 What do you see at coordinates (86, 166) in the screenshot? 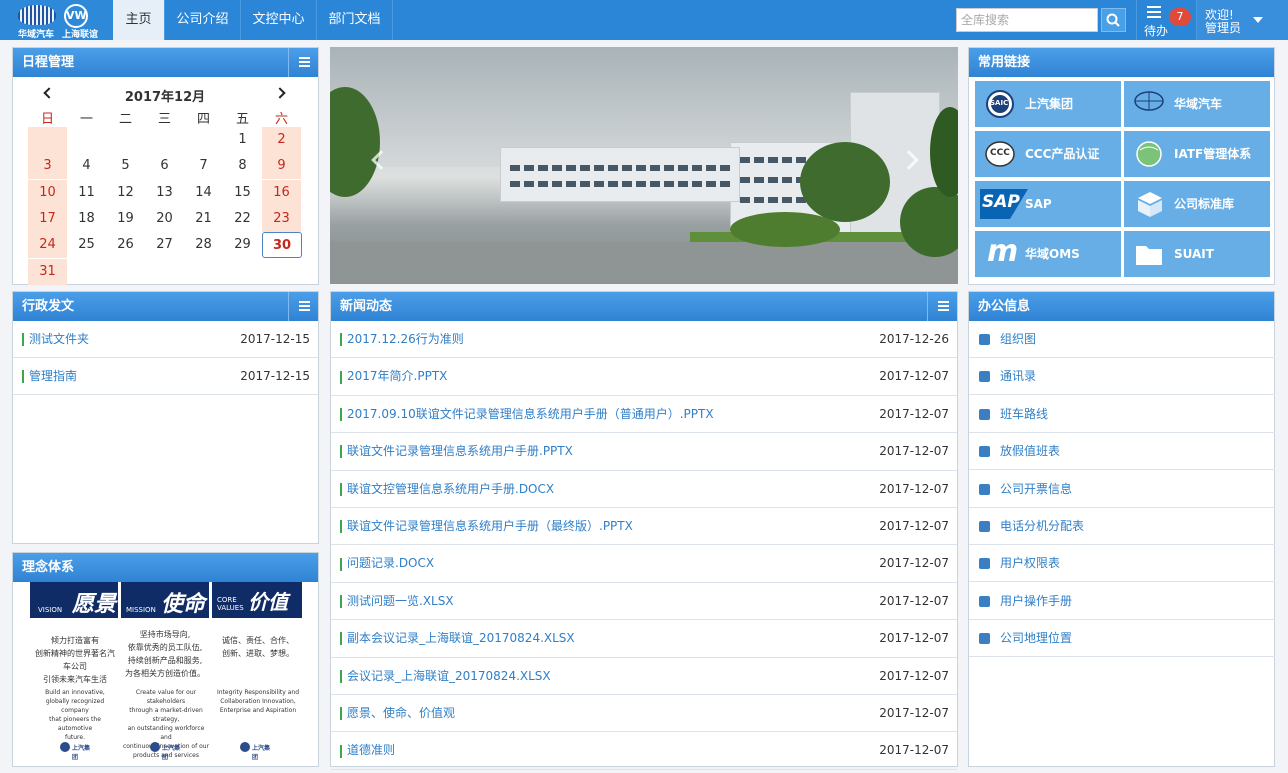
I see `calendar-day: 4` at bounding box center [86, 166].